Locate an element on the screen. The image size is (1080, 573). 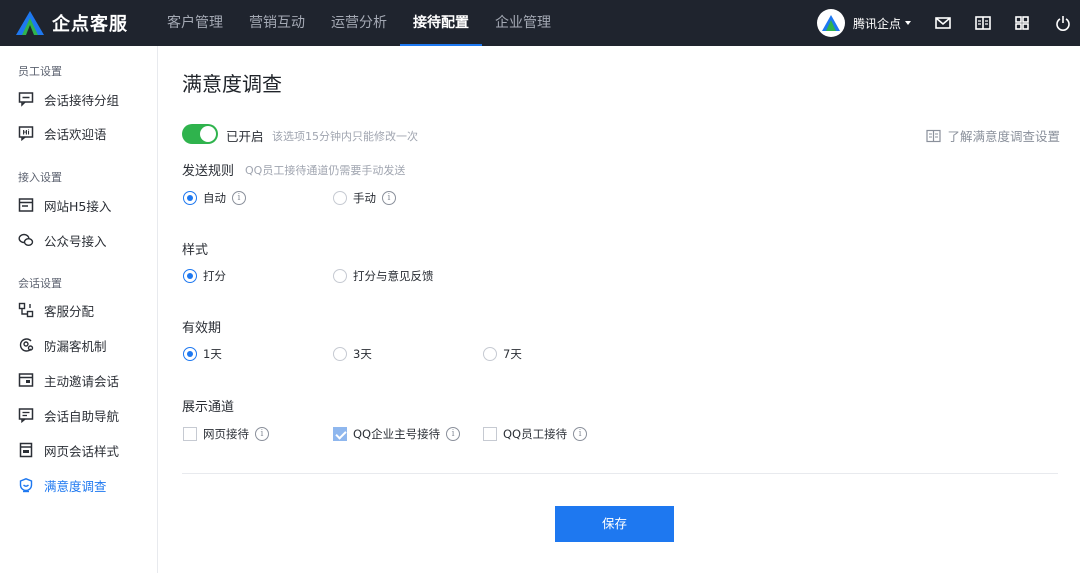
brand-logo-icon is located at coordinates (30, 23).